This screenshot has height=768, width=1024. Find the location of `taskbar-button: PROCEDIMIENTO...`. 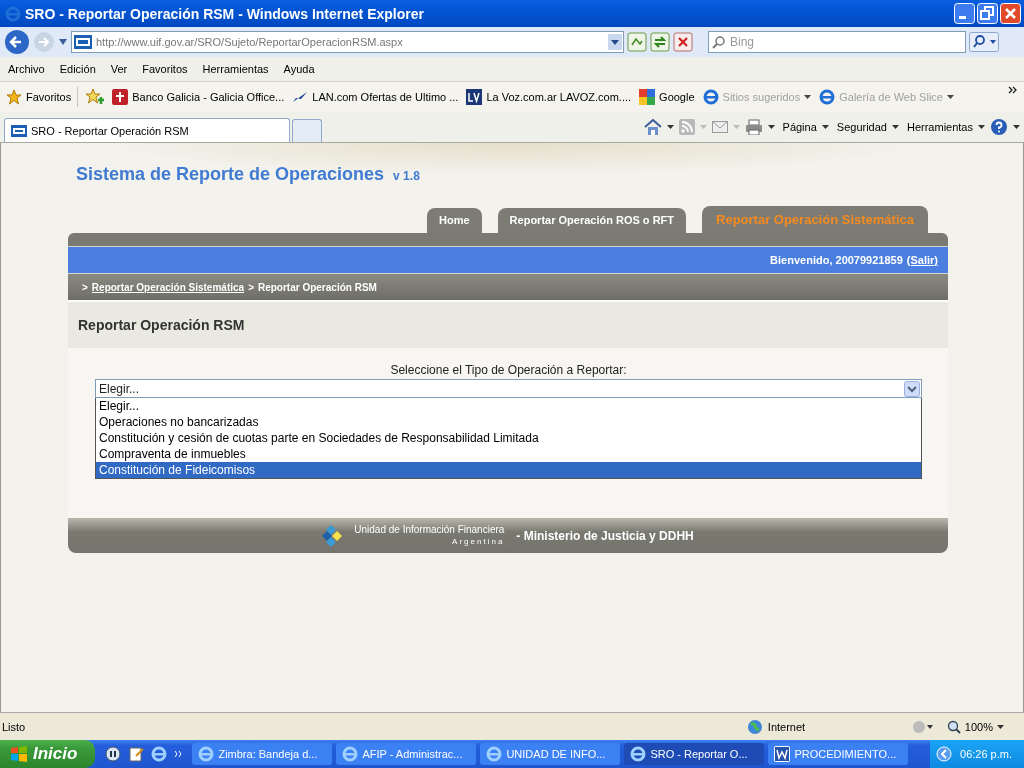

taskbar-button: PROCEDIMIENTO... is located at coordinates (838, 754).